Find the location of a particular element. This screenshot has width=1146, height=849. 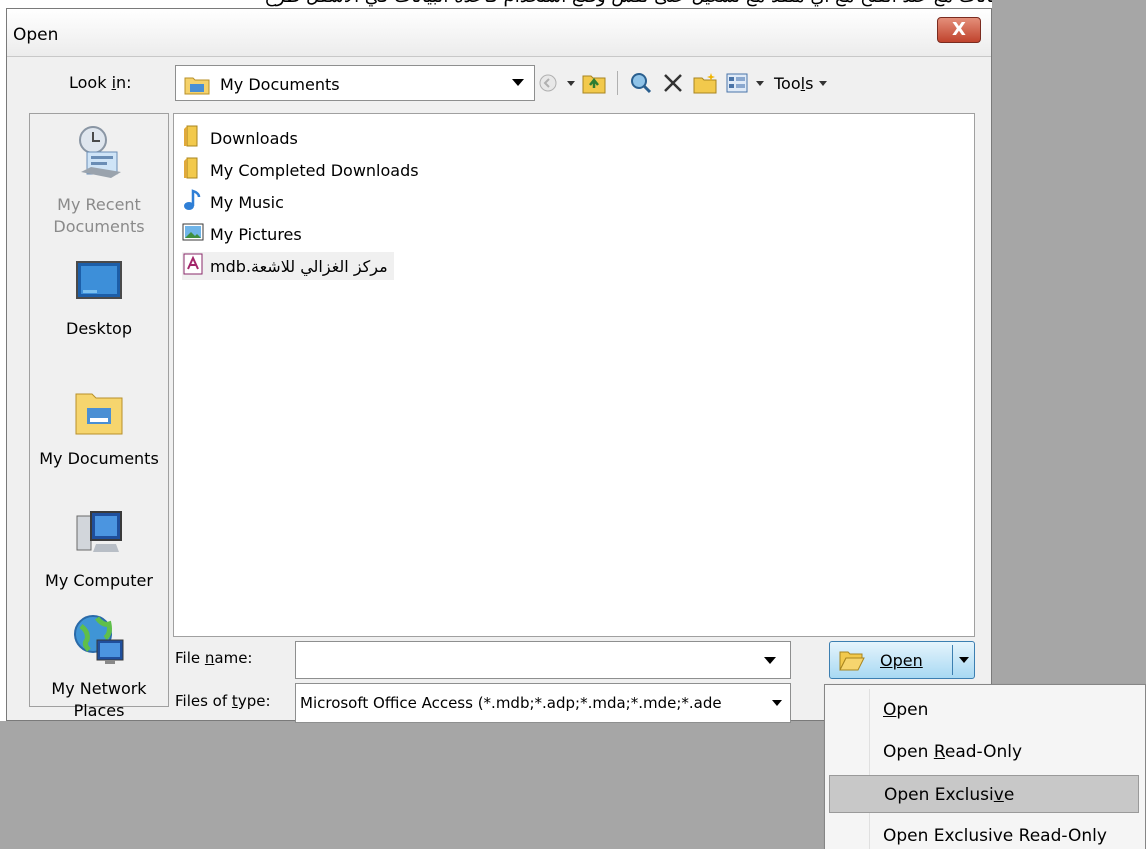

file-item-my-pictures: My Pictures is located at coordinates (242, 234).